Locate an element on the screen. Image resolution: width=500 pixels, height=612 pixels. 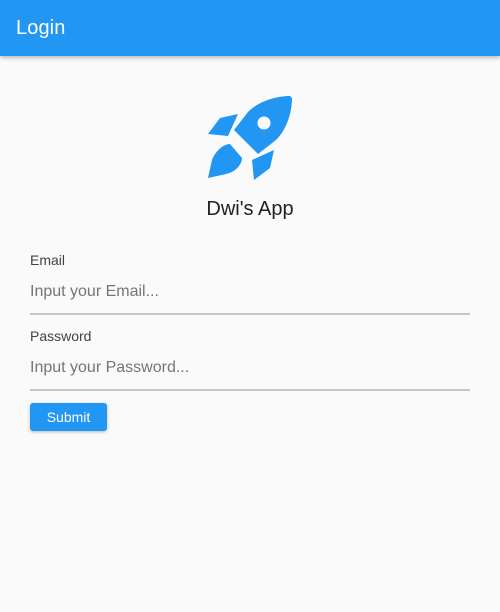
app-name: Dwi's App is located at coordinates (250, 209).